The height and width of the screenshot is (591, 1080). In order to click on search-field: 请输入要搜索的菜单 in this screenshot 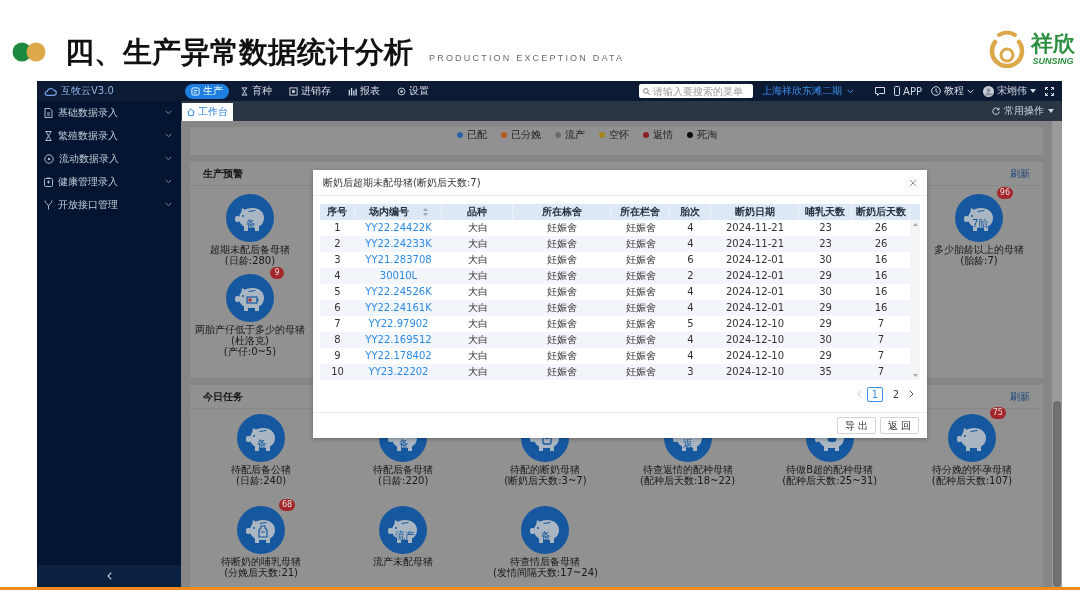, I will do `click(696, 91)`.